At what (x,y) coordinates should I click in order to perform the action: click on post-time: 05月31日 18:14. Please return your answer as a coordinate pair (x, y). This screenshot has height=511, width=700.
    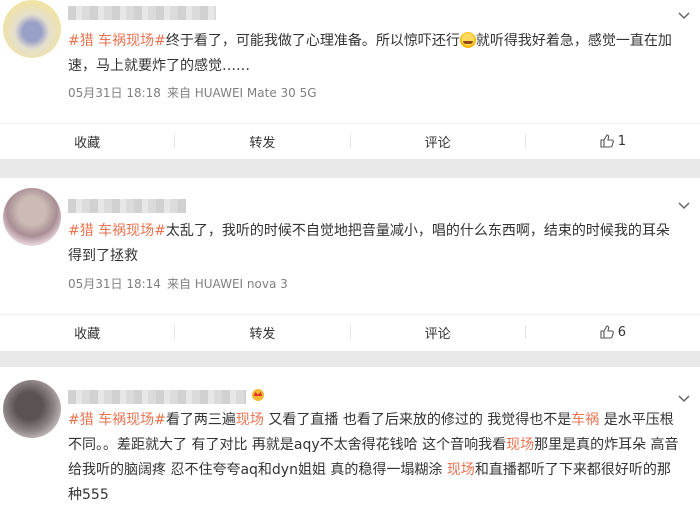
    Looking at the image, I should click on (114, 284).